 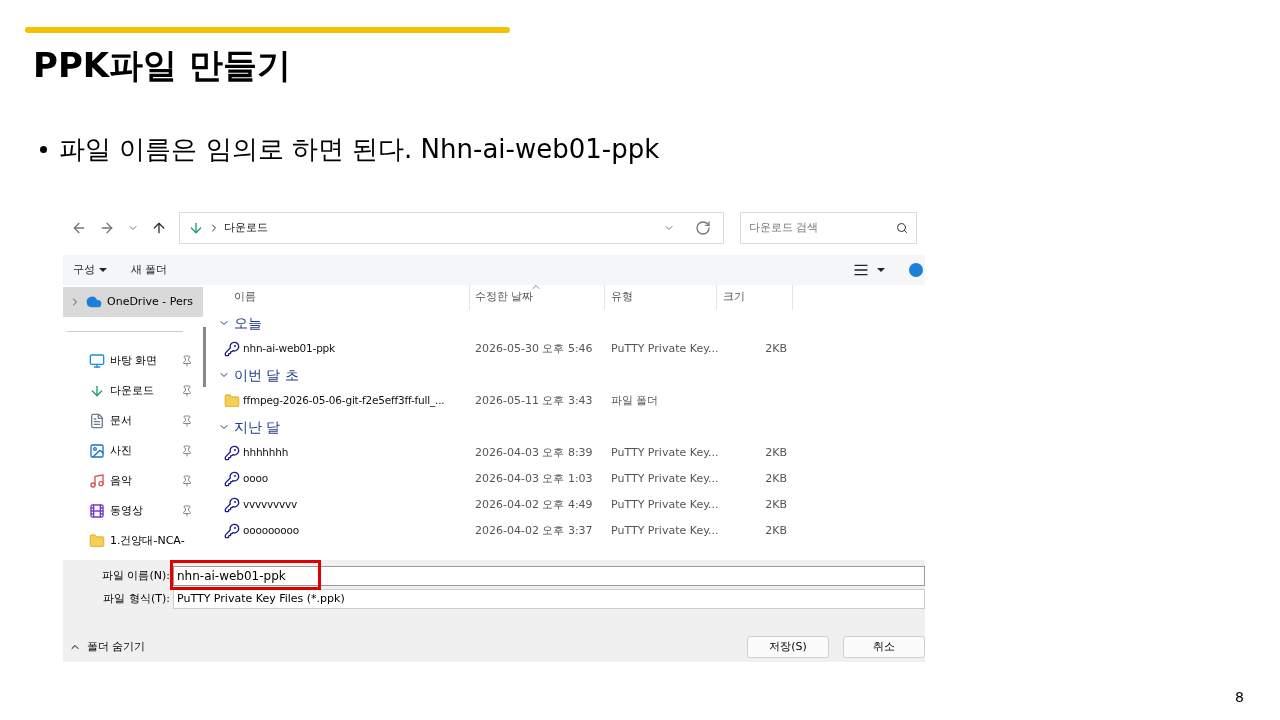 What do you see at coordinates (755, 297) in the screenshot?
I see `column-header: 크기` at bounding box center [755, 297].